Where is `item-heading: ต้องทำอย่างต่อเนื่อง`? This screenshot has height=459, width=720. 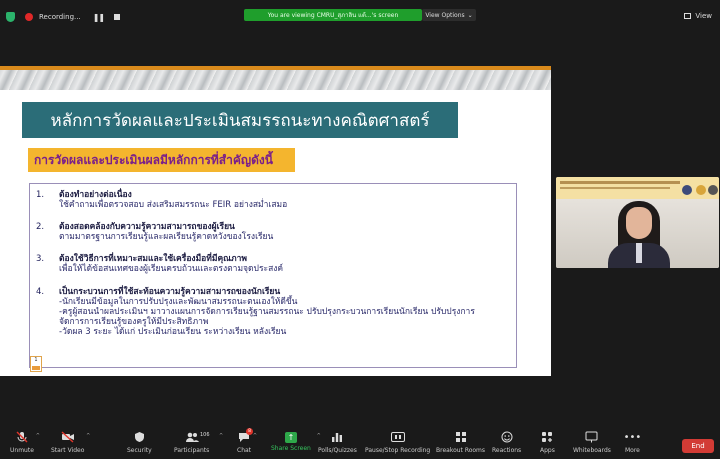
item-heading: ต้องทำอย่างต่อเนื่อง is located at coordinates (95, 195).